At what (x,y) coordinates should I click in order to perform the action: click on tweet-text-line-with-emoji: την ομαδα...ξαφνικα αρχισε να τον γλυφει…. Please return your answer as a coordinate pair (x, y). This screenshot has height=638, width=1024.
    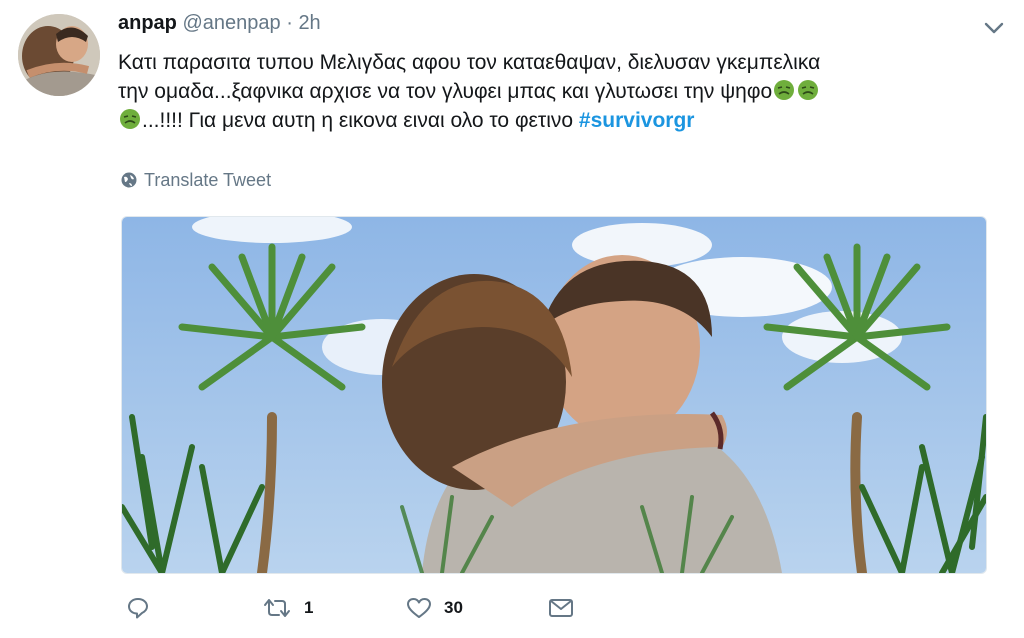
    Looking at the image, I should click on (558, 91).